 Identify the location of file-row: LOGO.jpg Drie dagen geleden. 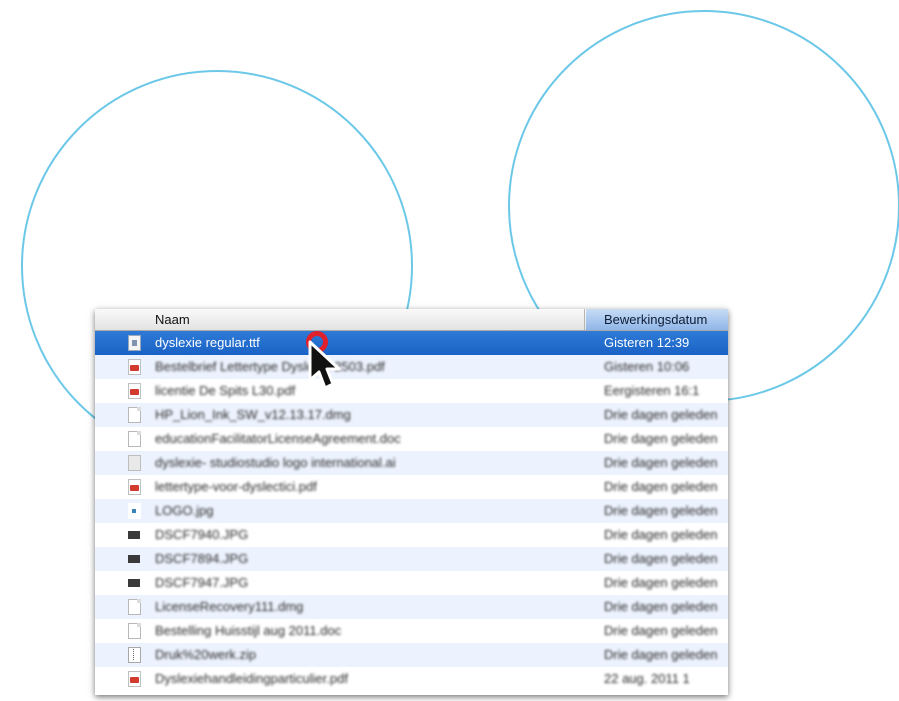
(411, 511).